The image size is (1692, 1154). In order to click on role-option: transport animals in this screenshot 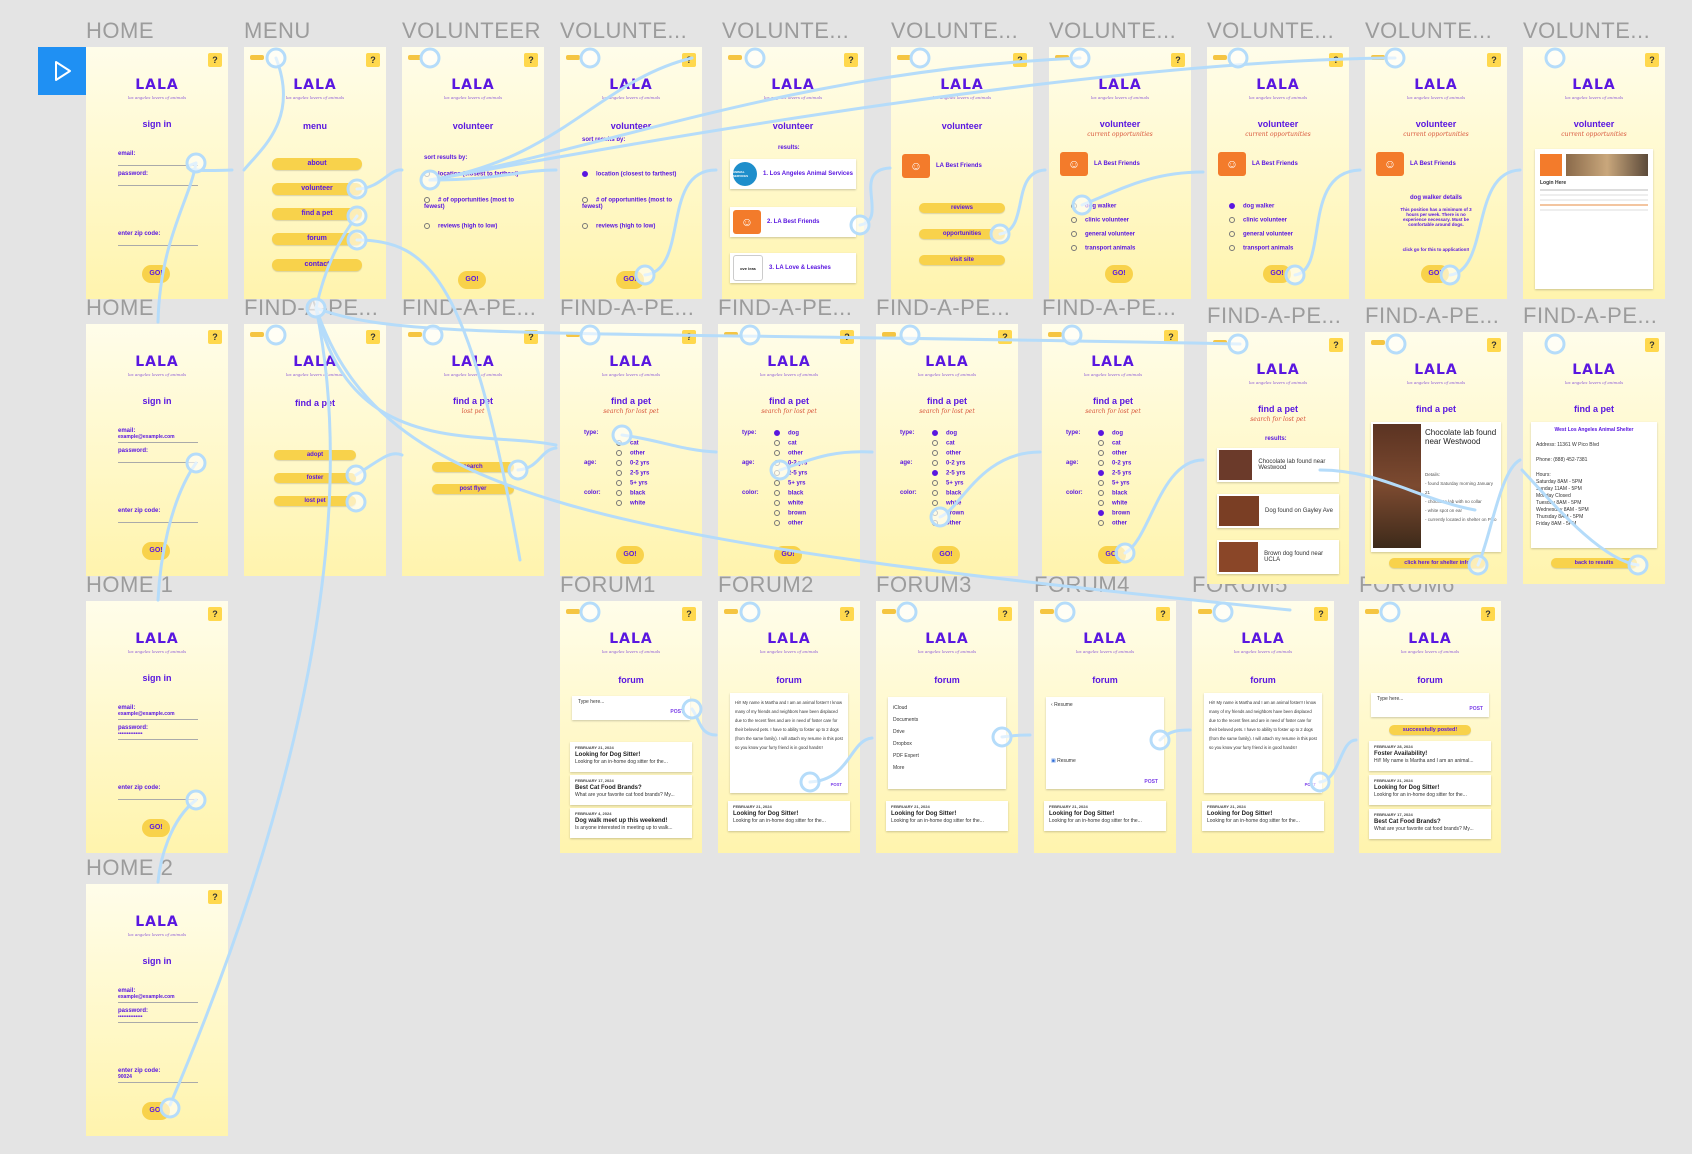, I will do `click(1285, 248)`.